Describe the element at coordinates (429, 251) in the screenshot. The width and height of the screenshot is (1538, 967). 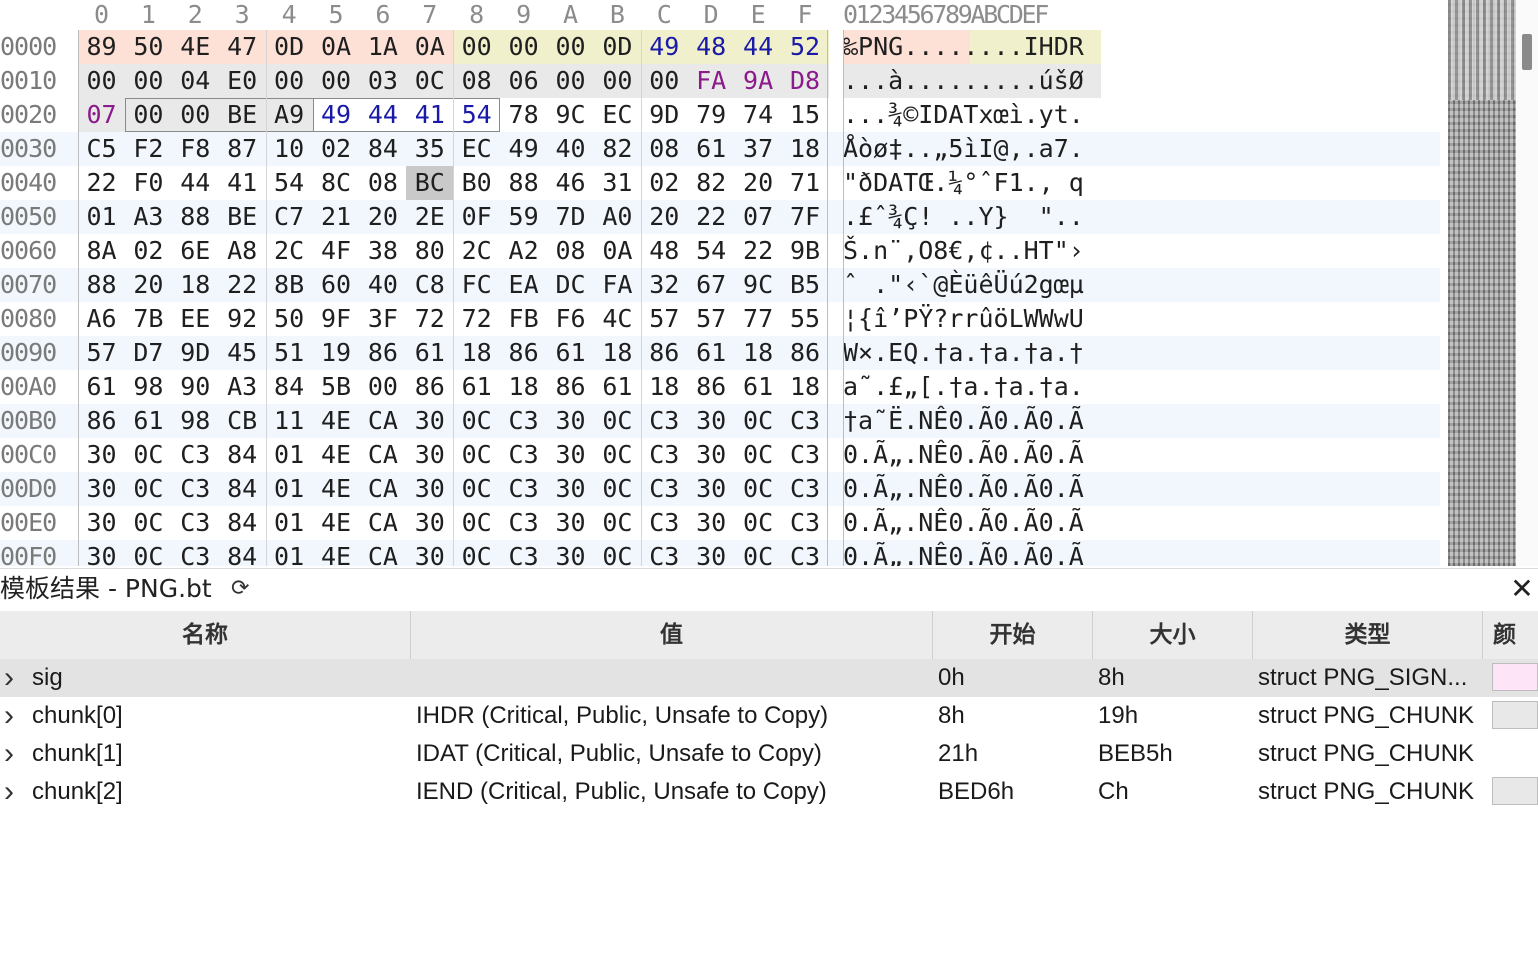
I see `hex-byte: 80` at that location.